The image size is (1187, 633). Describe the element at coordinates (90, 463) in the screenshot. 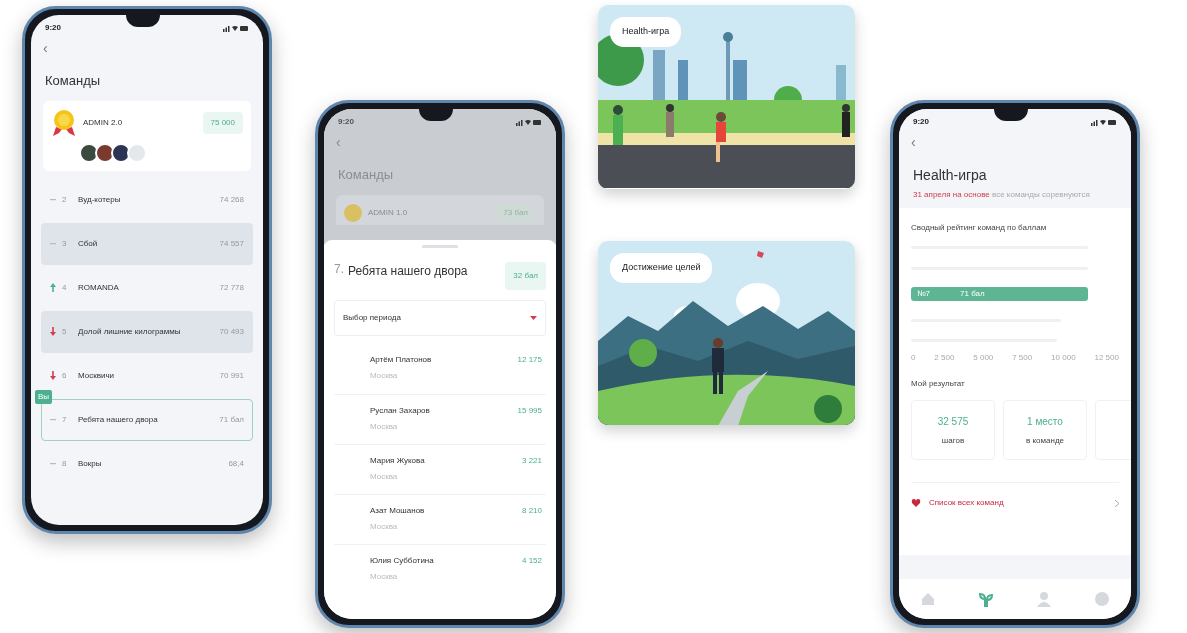

I see `team-name: Вокры` at that location.